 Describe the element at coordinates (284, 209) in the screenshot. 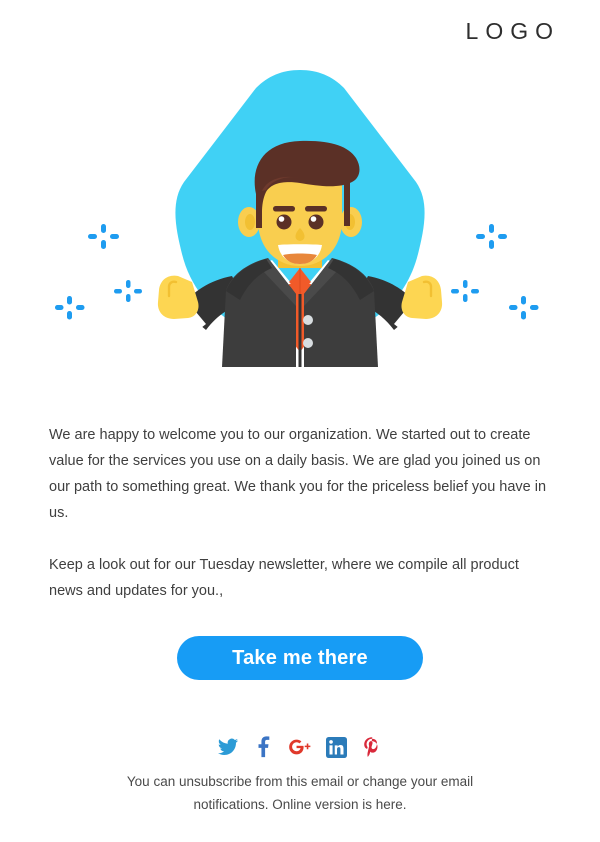

I see `eyebrow-left` at that location.